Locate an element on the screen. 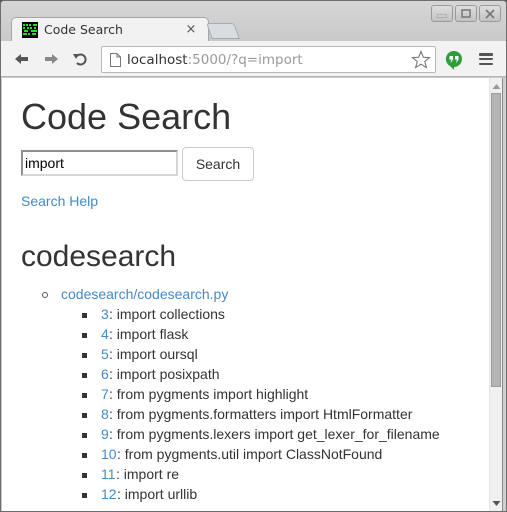 This screenshot has height=512, width=507. close-window-button is located at coordinates (490, 13).